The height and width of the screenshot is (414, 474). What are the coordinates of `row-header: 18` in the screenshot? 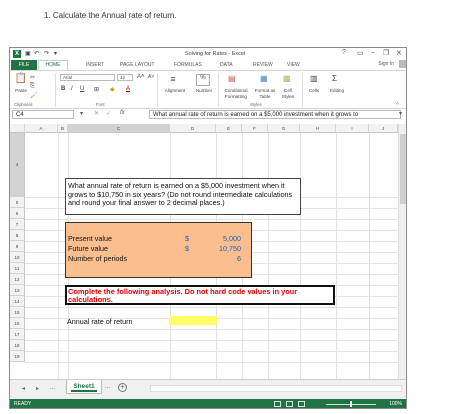 It's located at (17, 345).